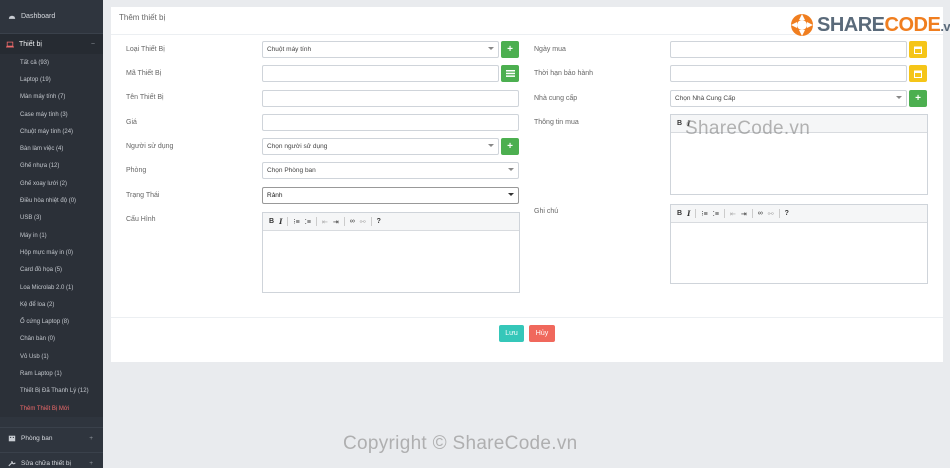 The image size is (950, 468). Describe the element at coordinates (705, 98) in the screenshot. I see `ncc-select-value: Chọn Nhà Cung Cấp` at that location.